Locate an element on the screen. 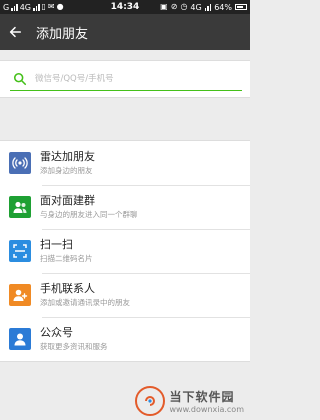 The image size is (320, 420). message-icon: ✉ is located at coordinates (51, 6).